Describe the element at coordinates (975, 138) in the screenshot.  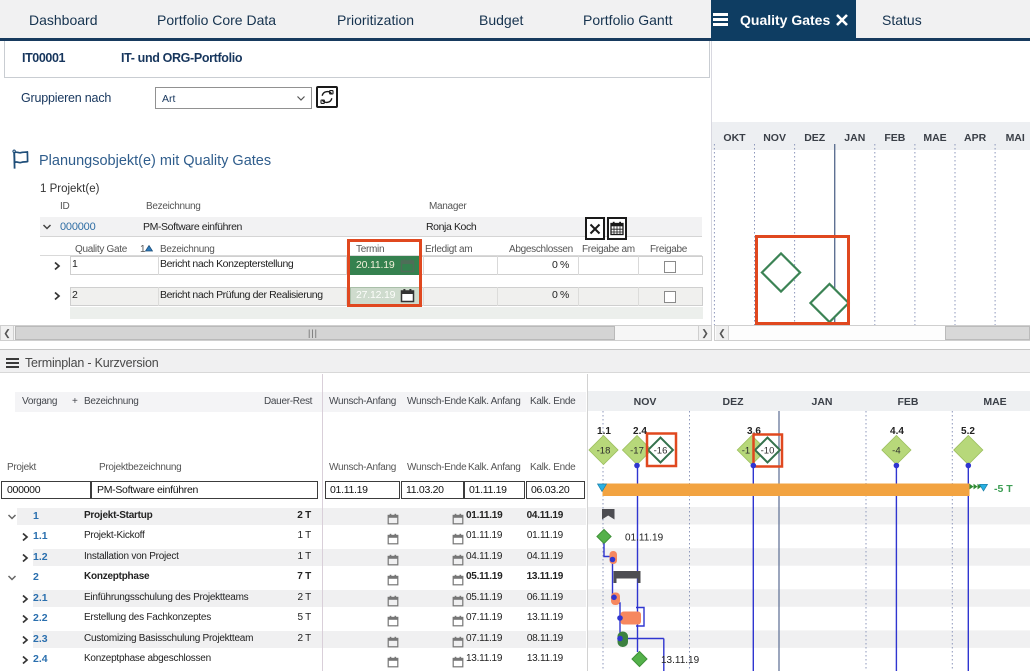
I see `svg-text: APR` at that location.